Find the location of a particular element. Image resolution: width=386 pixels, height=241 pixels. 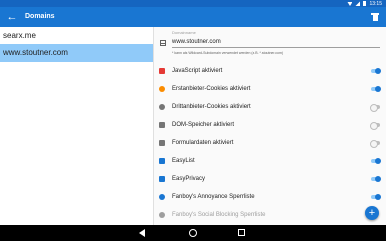

app-bar: ← Domains is located at coordinates (193, 17).